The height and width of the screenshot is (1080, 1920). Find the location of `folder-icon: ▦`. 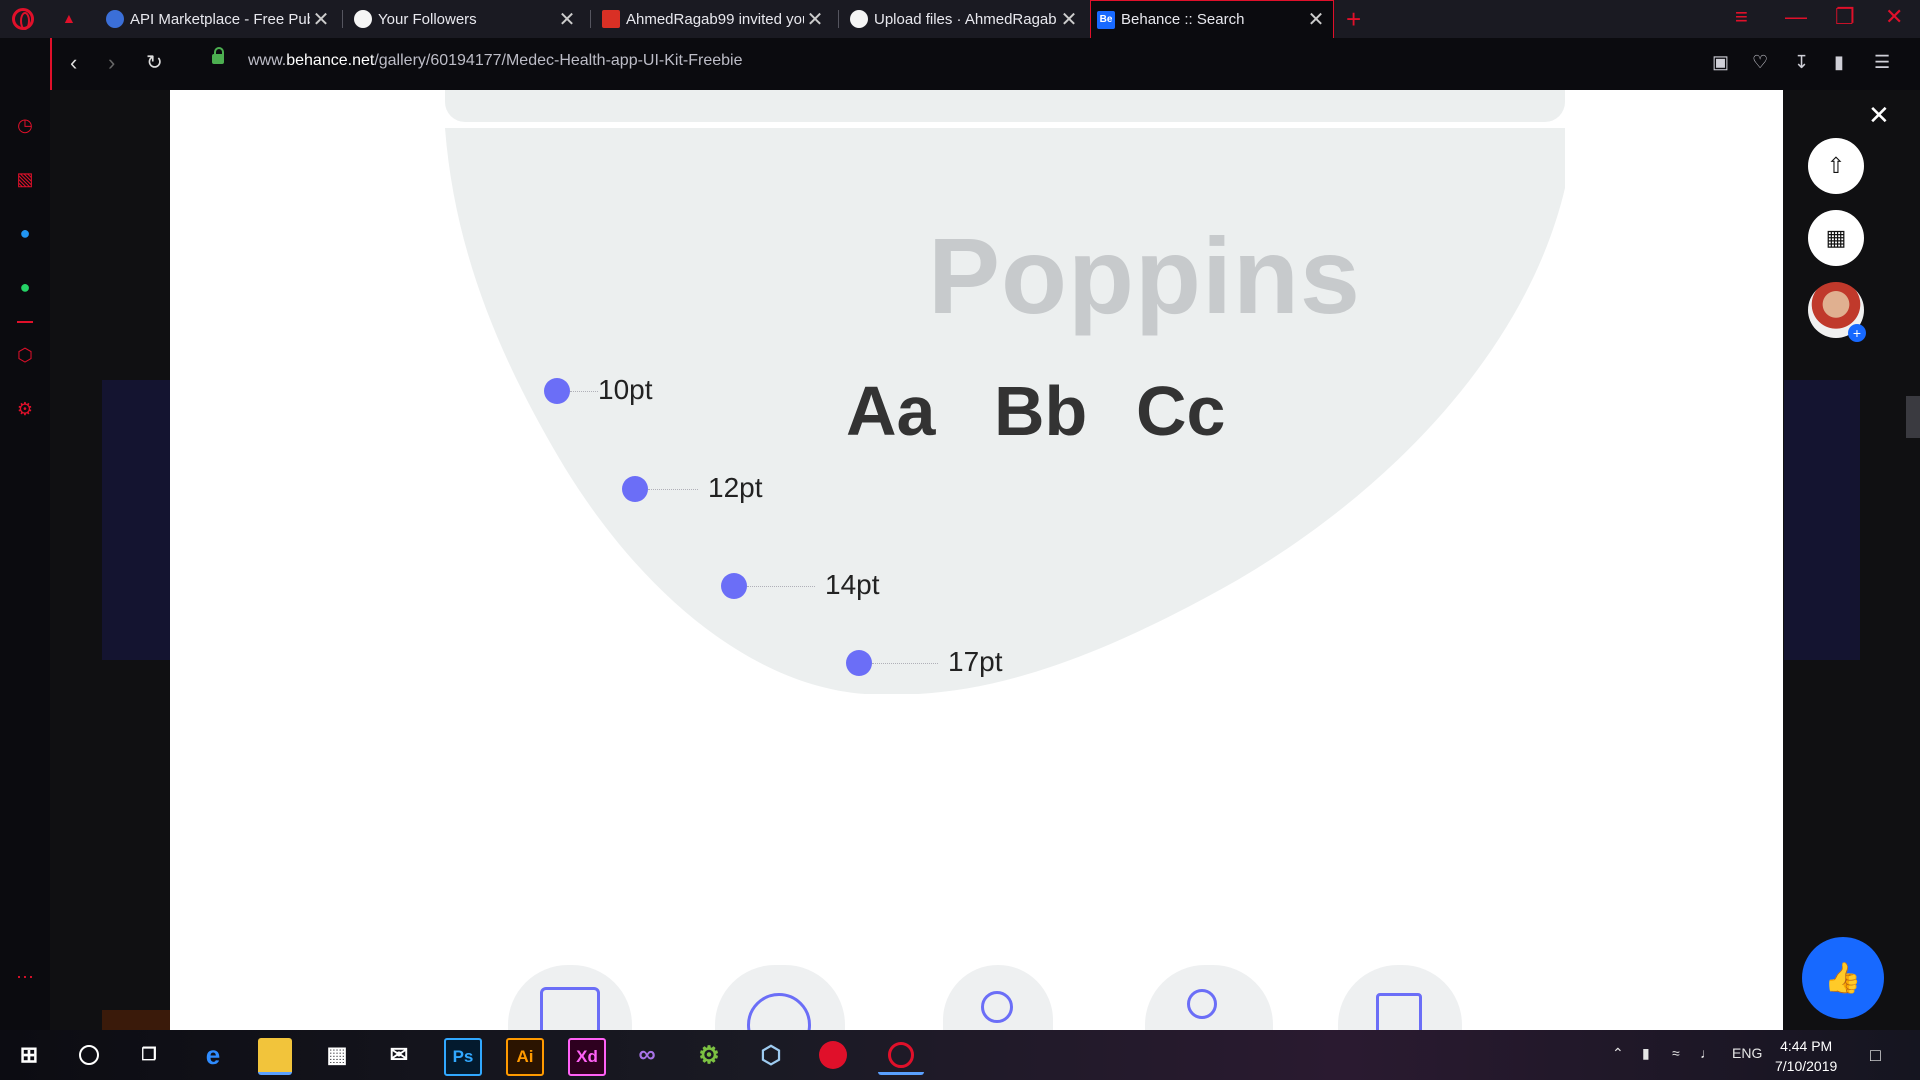

folder-icon: ▦ is located at coordinates (1836, 237).